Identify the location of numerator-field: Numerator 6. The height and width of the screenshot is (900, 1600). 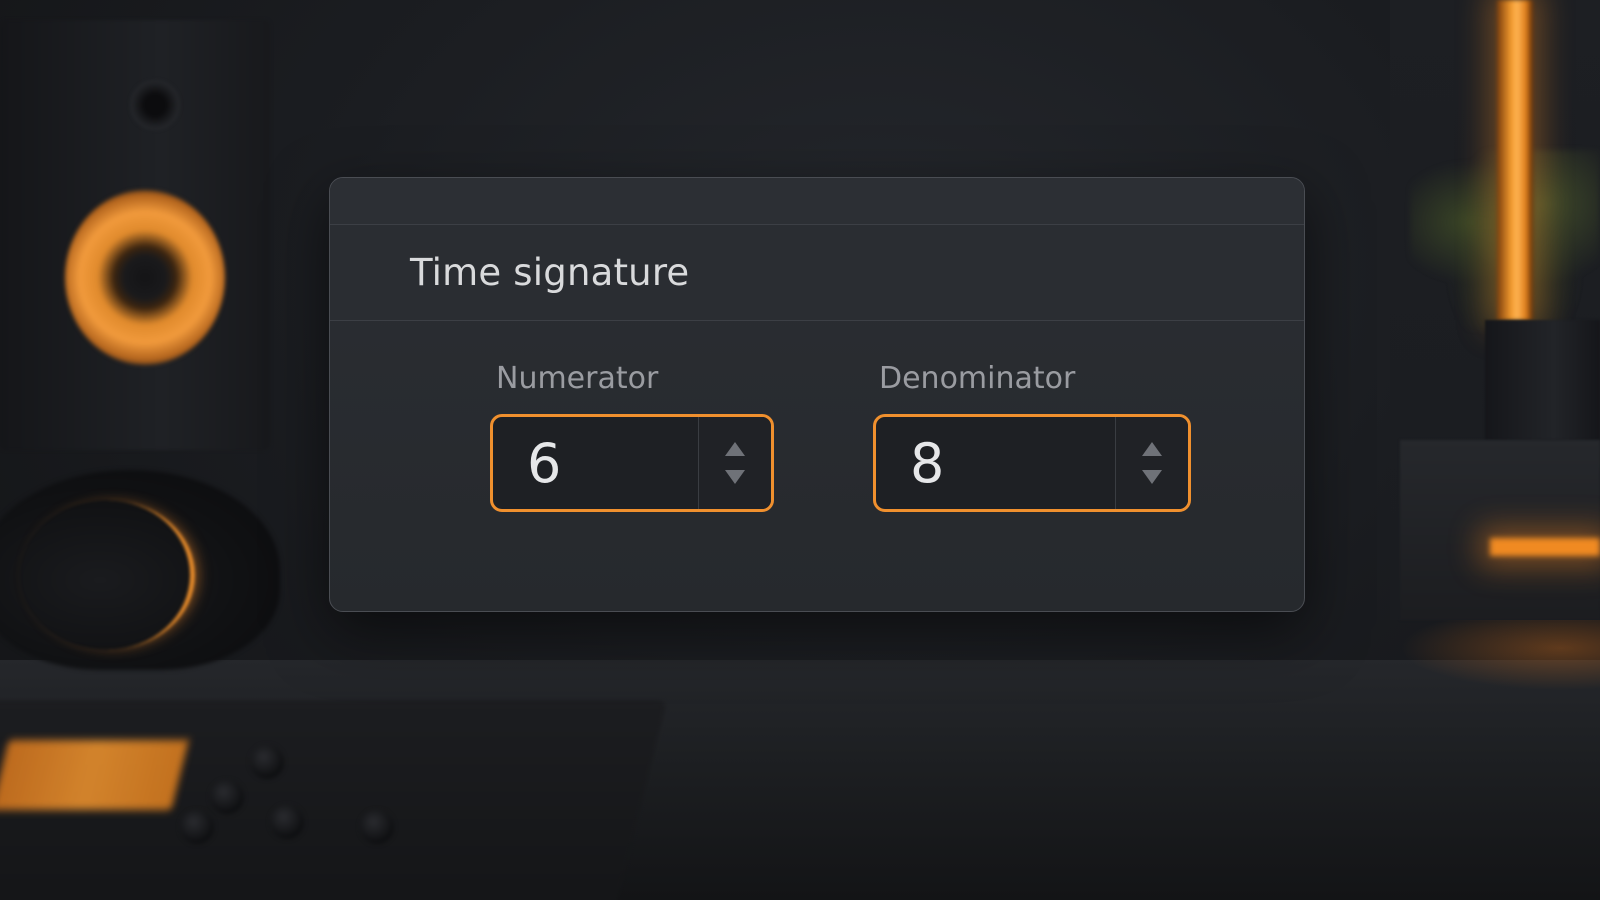
(632, 436).